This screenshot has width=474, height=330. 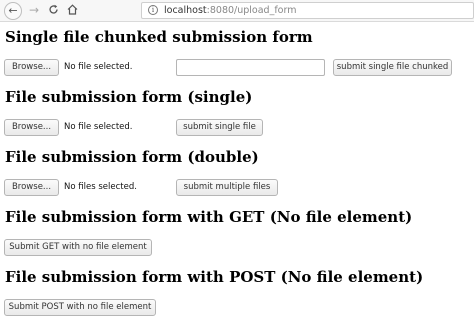 What do you see at coordinates (100, 187) in the screenshot?
I see `file-status-double: No files selected.` at bounding box center [100, 187].